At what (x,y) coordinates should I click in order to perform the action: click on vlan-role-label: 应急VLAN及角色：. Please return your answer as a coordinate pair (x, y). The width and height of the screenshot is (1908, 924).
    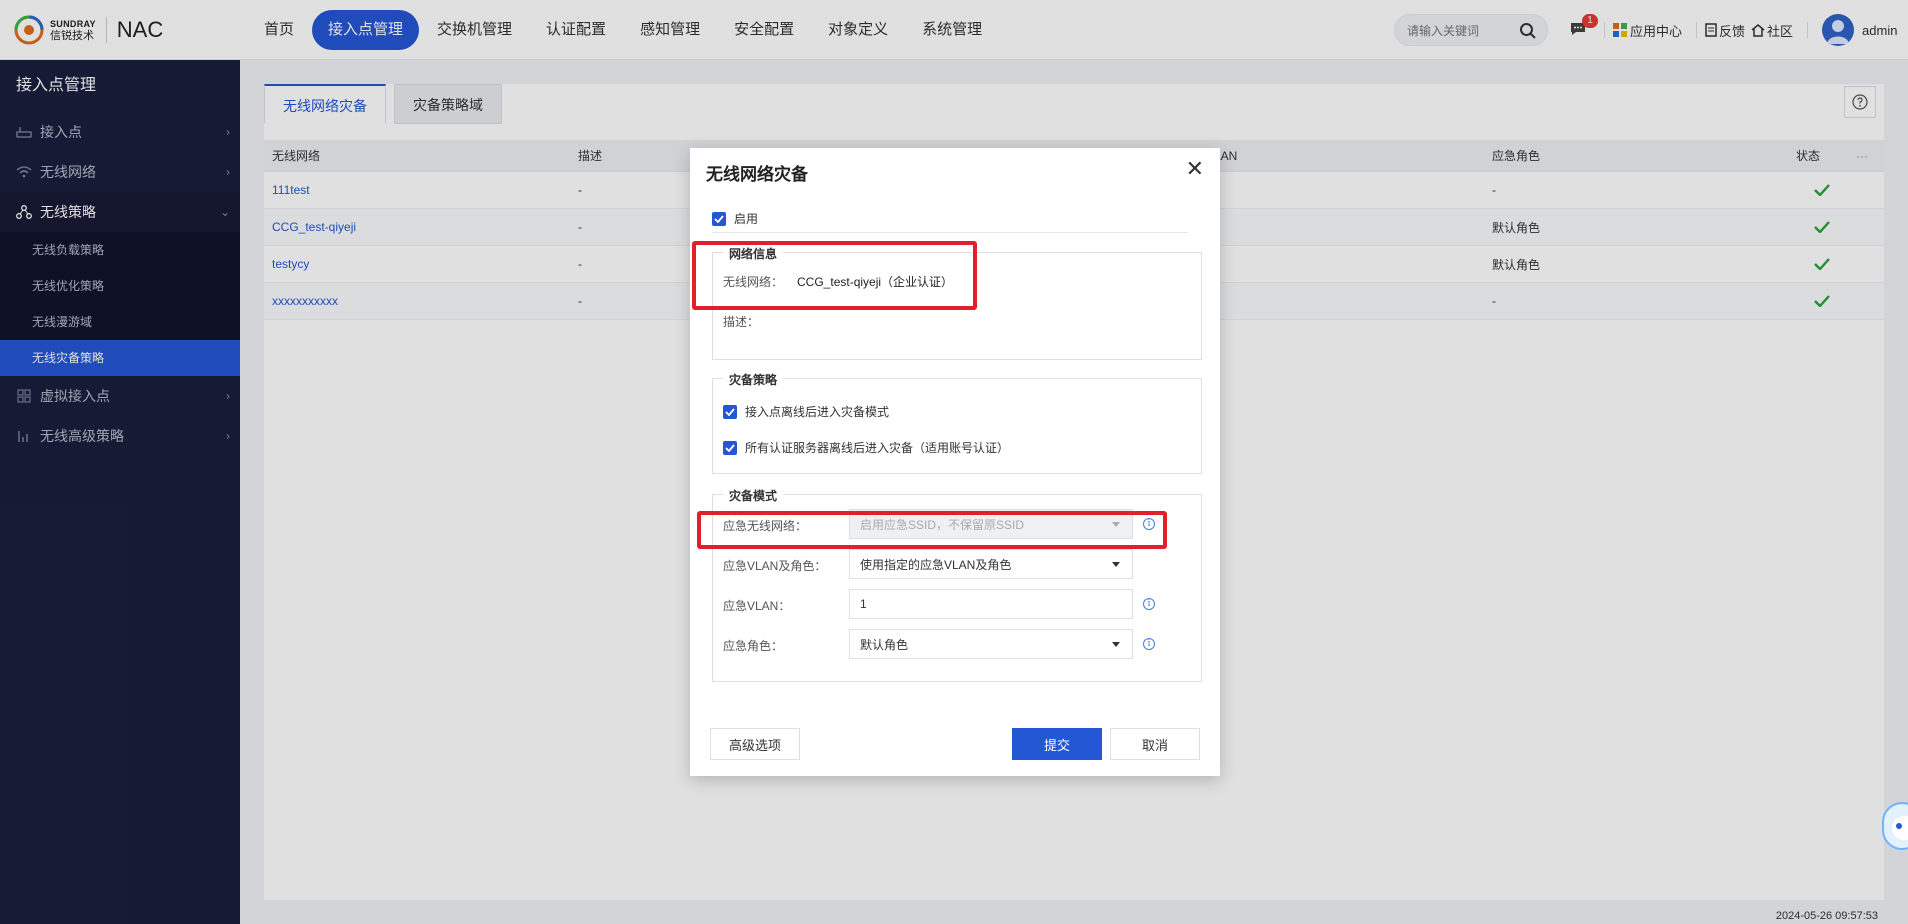
    Looking at the image, I should click on (775, 566).